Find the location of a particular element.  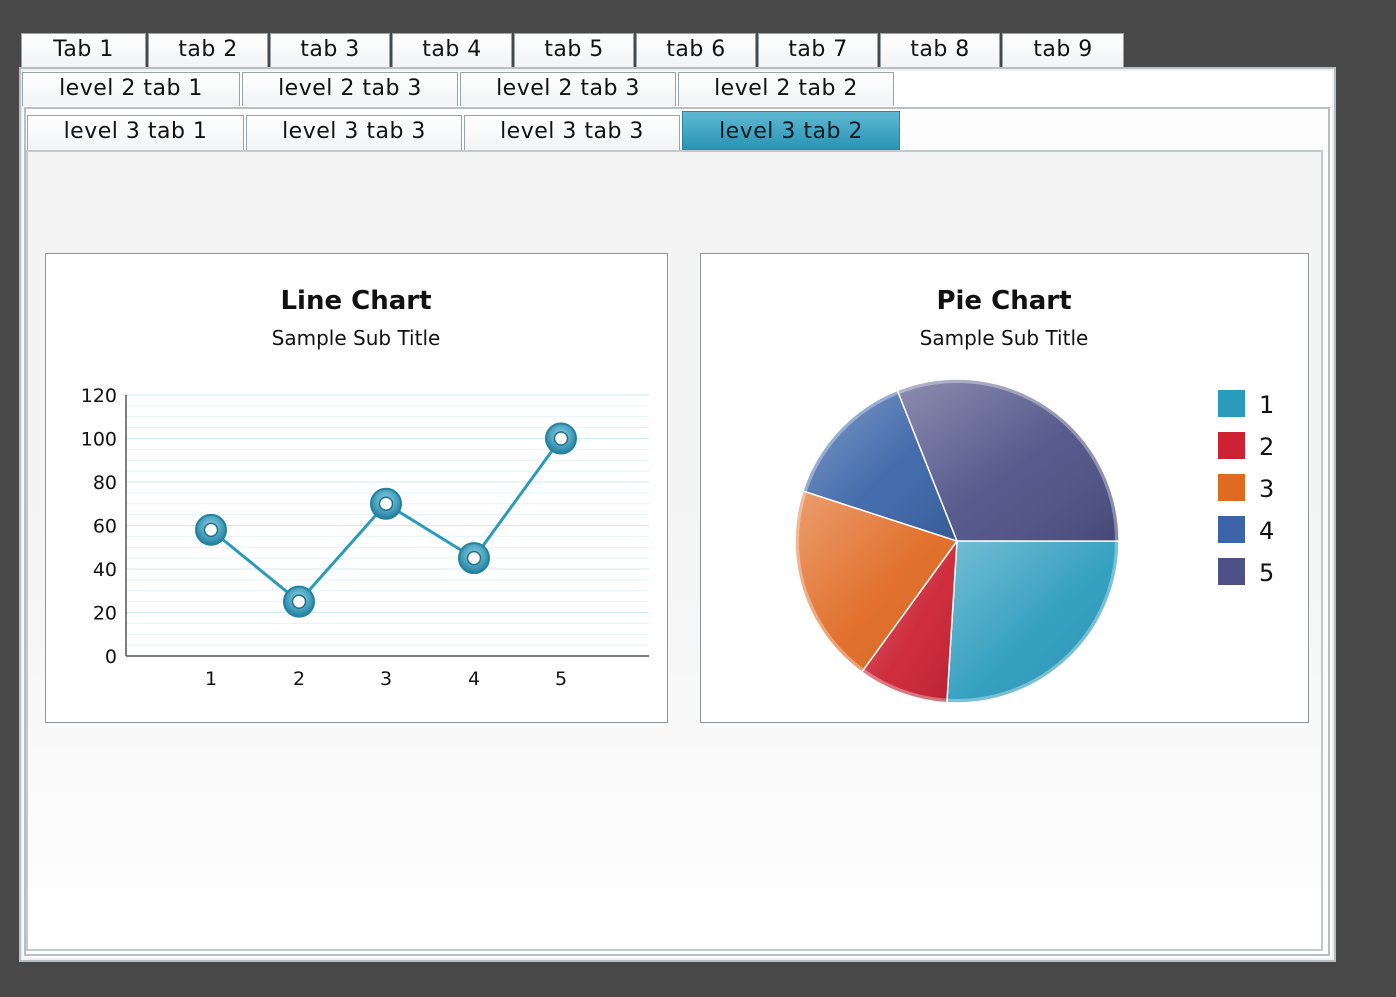

pie-legend: 1 2 3 4 5 is located at coordinates (1246, 488).